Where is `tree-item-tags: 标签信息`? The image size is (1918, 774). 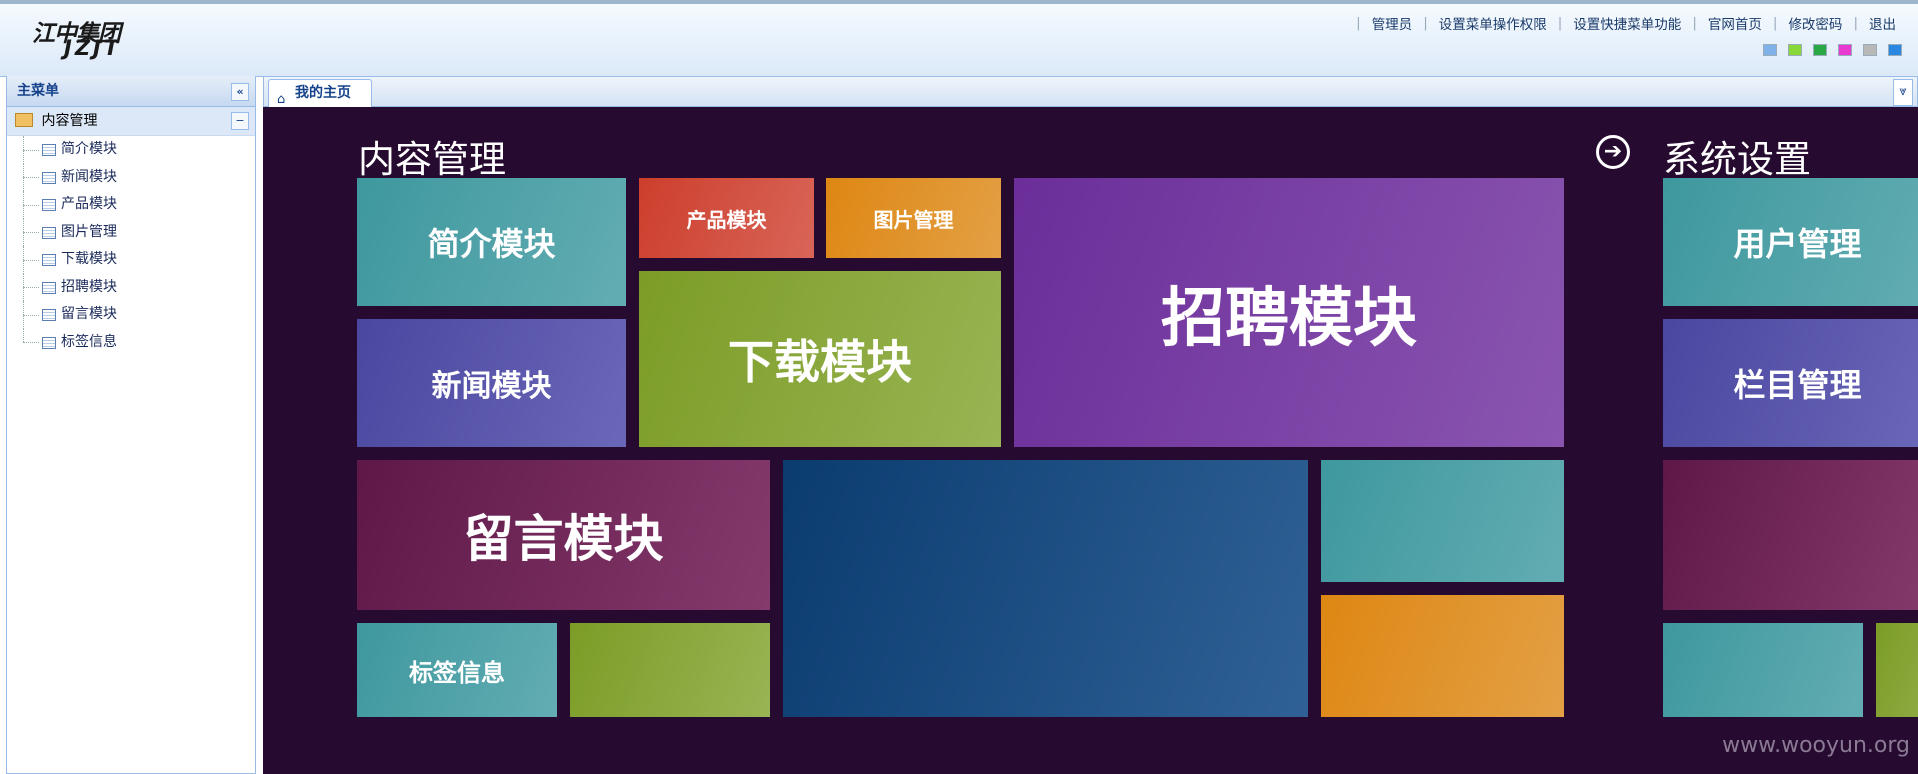 tree-item-tags: 标签信息 is located at coordinates (131, 342).